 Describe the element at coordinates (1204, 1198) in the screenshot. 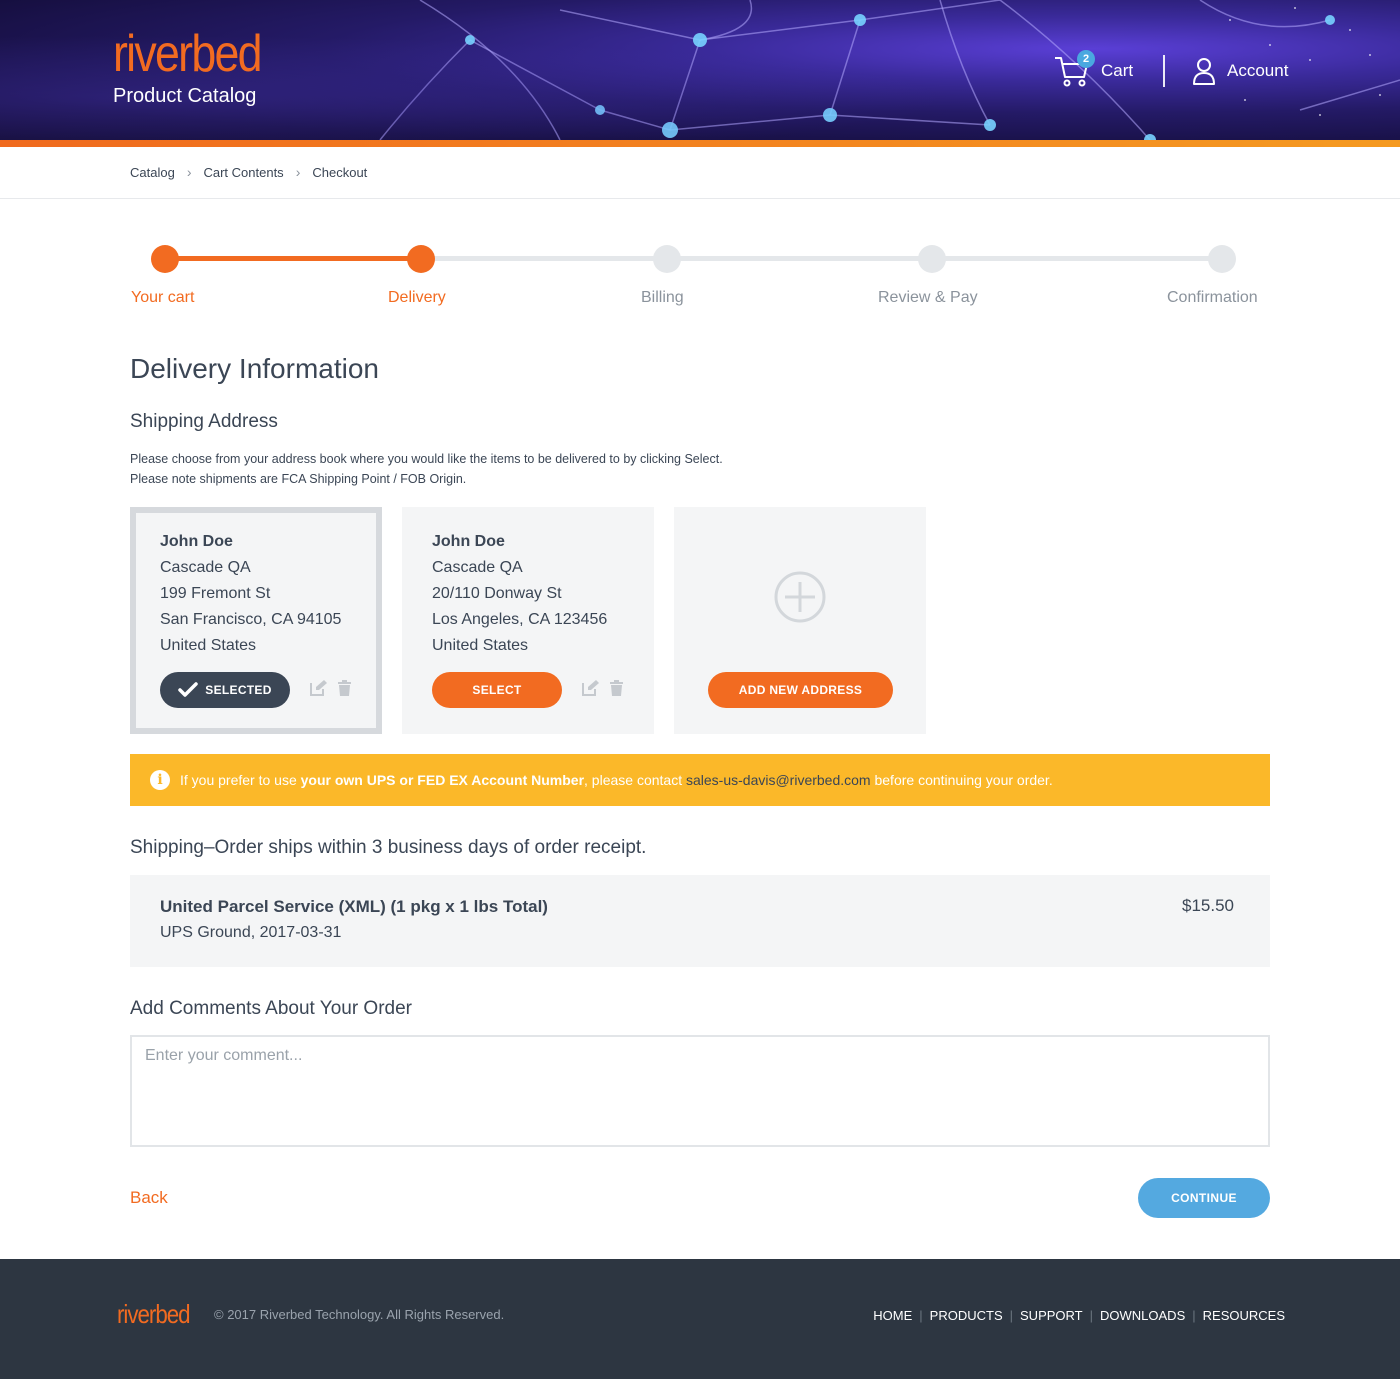

I see `continue-button: CONTINUE` at that location.